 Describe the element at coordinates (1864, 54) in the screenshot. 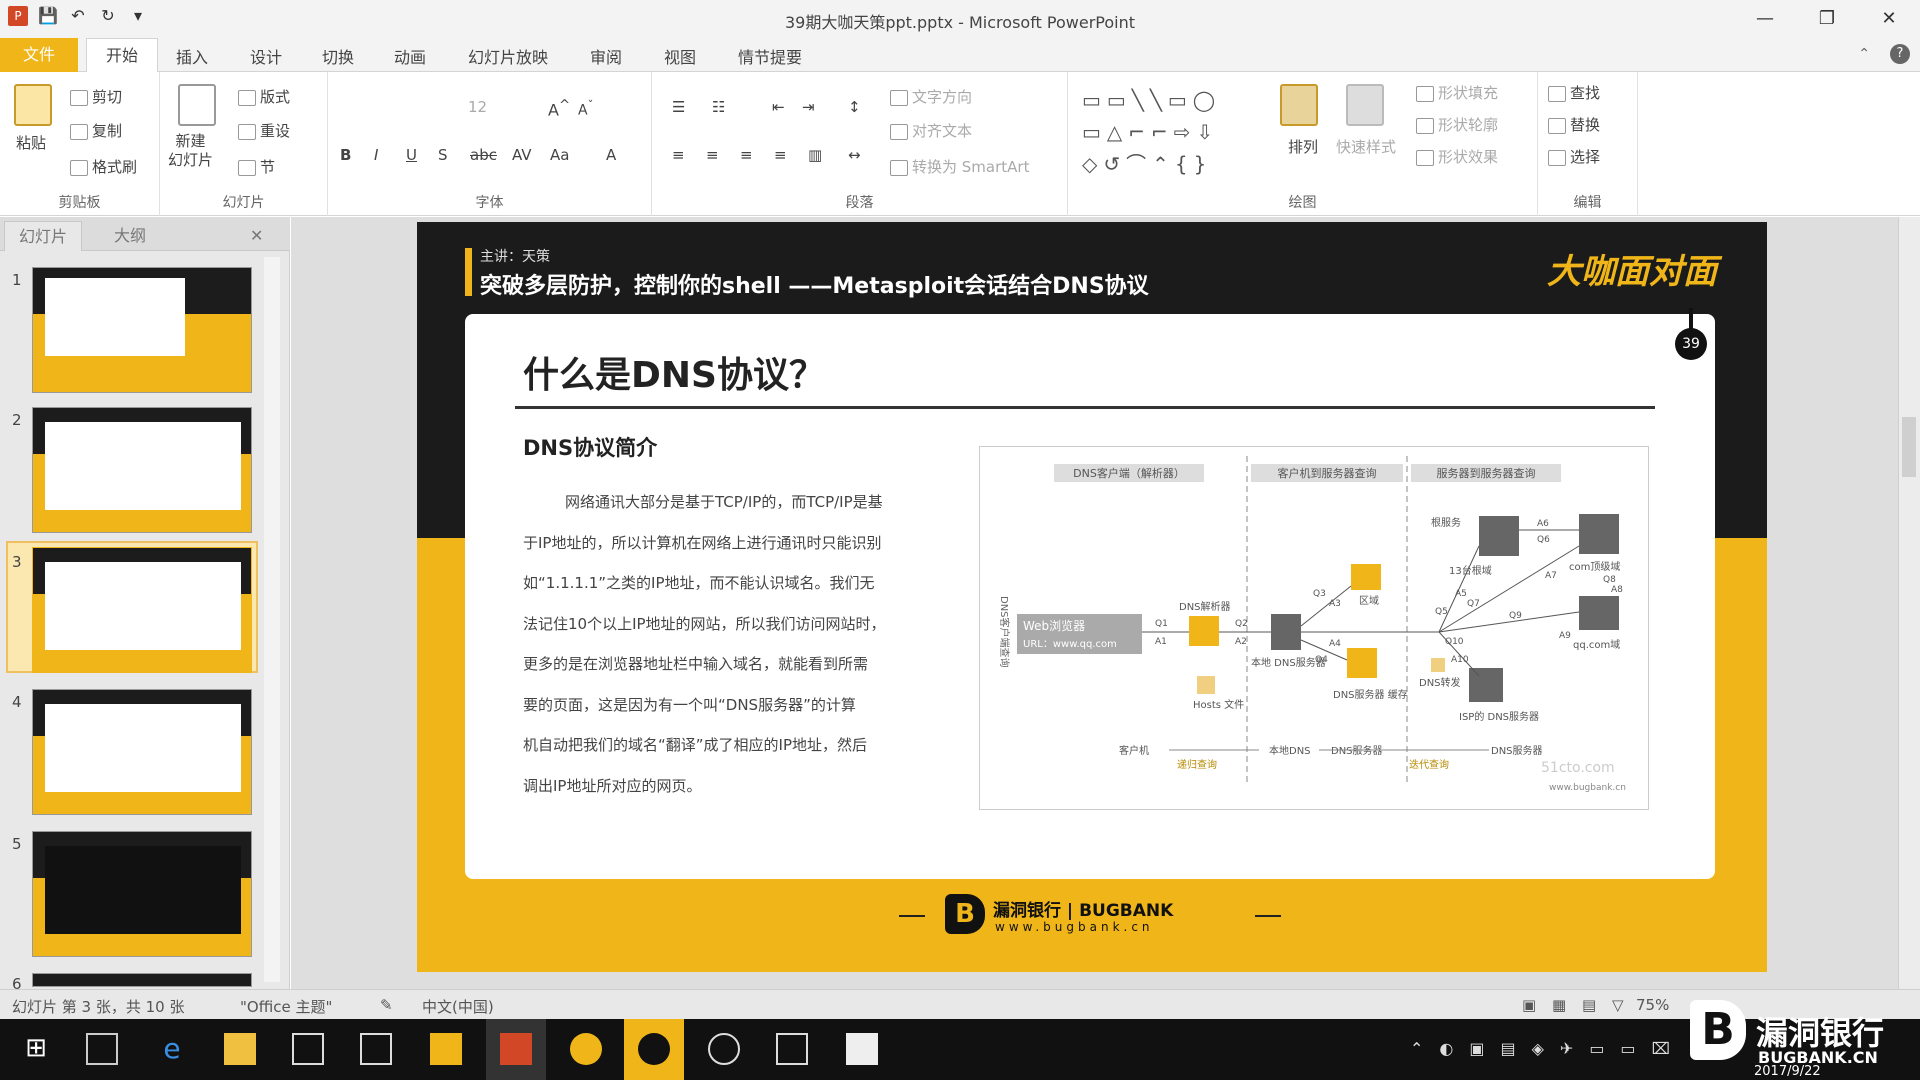

I see `collapse-ribbon-icon: ⌃` at that location.